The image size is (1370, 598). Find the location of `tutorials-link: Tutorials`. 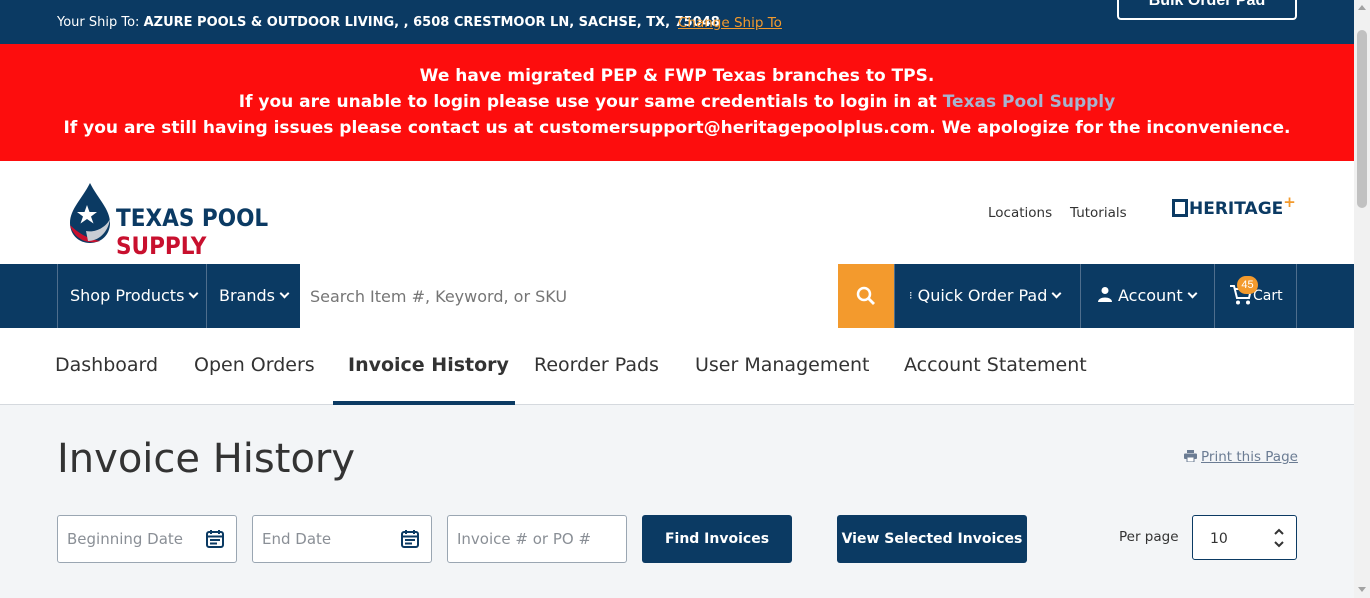

tutorials-link: Tutorials is located at coordinates (1098, 213).